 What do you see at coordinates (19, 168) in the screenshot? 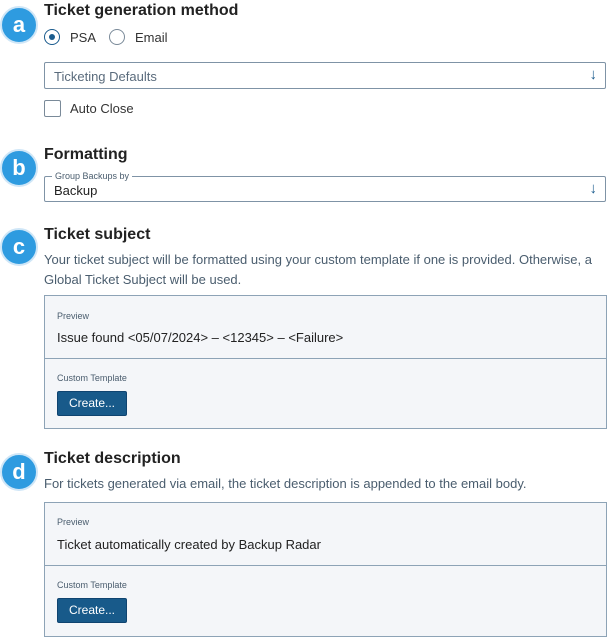
I see `section-b-badge: b` at bounding box center [19, 168].